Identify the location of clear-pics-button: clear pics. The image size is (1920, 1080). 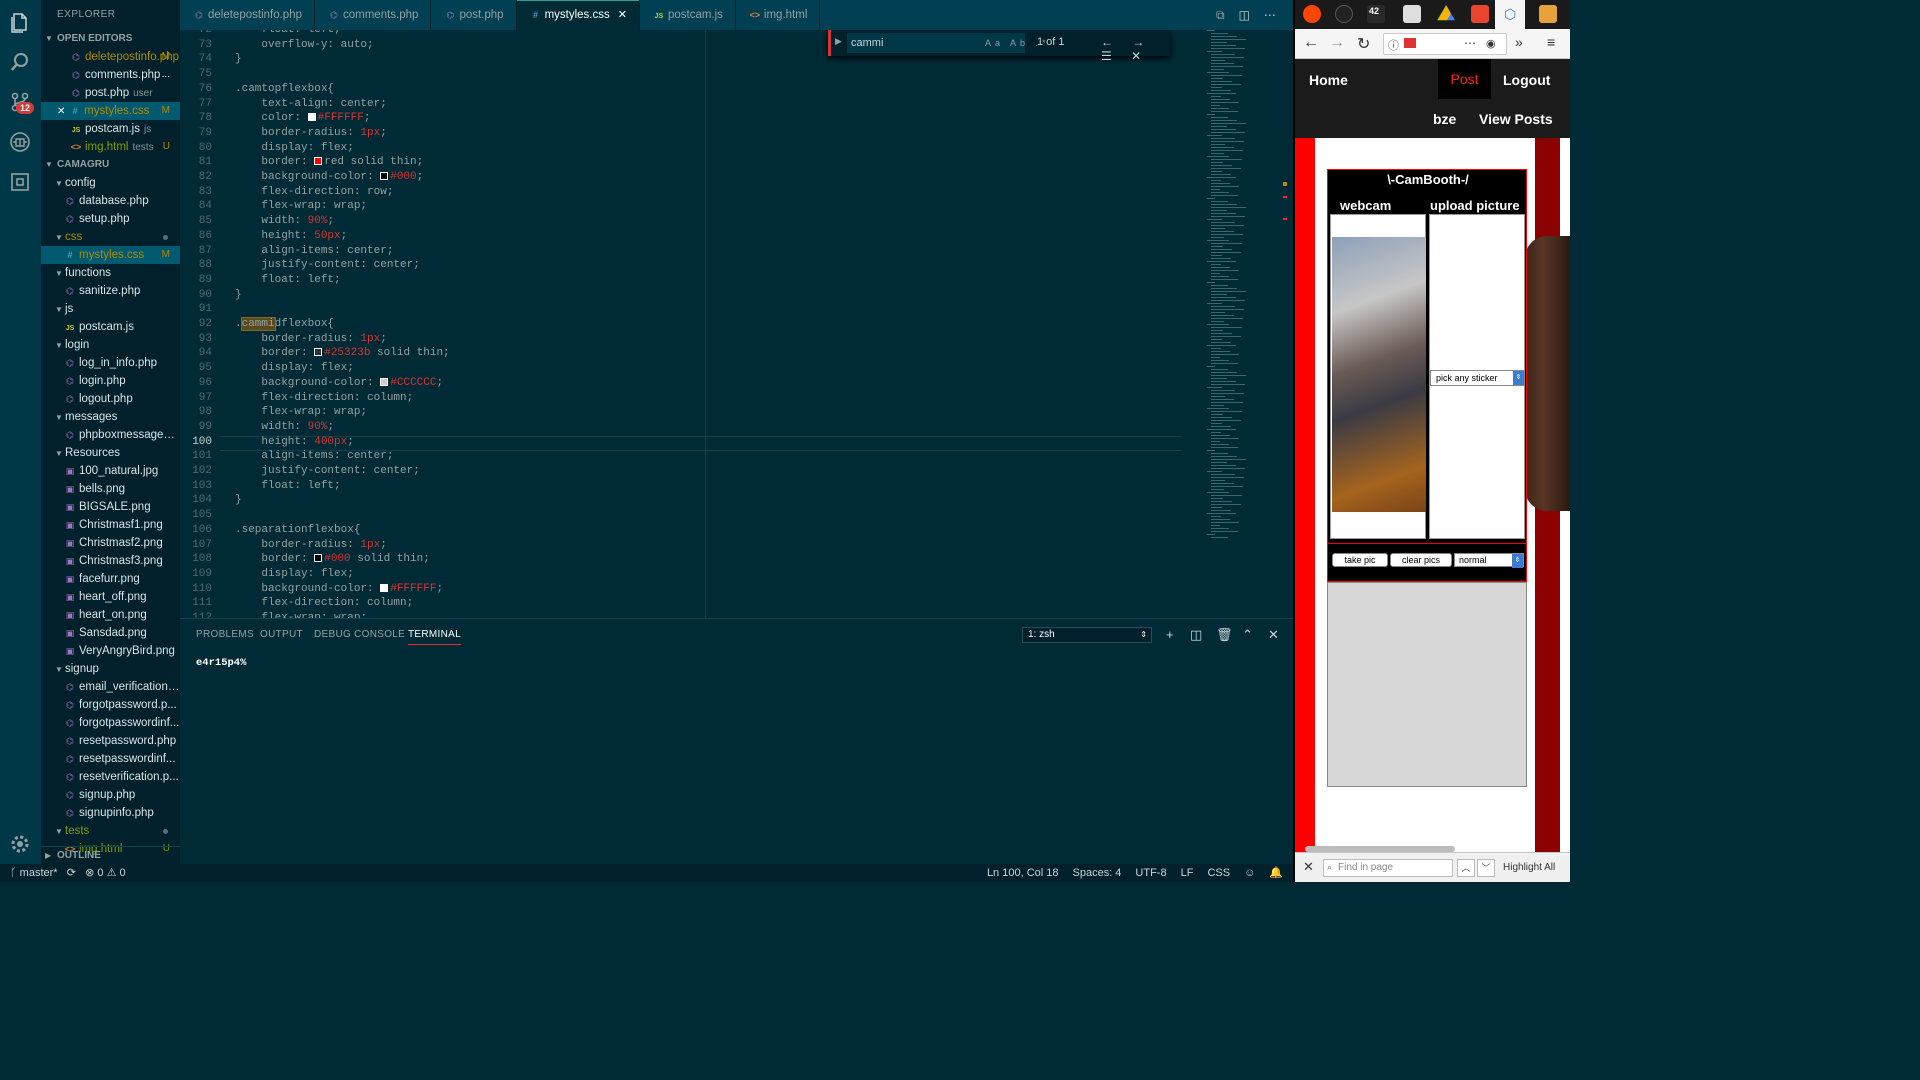
(1421, 560).